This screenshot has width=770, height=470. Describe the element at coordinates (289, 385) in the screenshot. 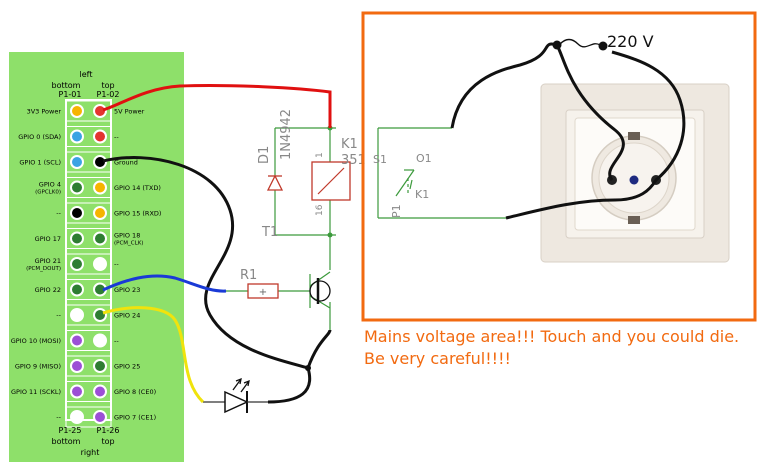

I see `wire-led-ground-black` at that location.